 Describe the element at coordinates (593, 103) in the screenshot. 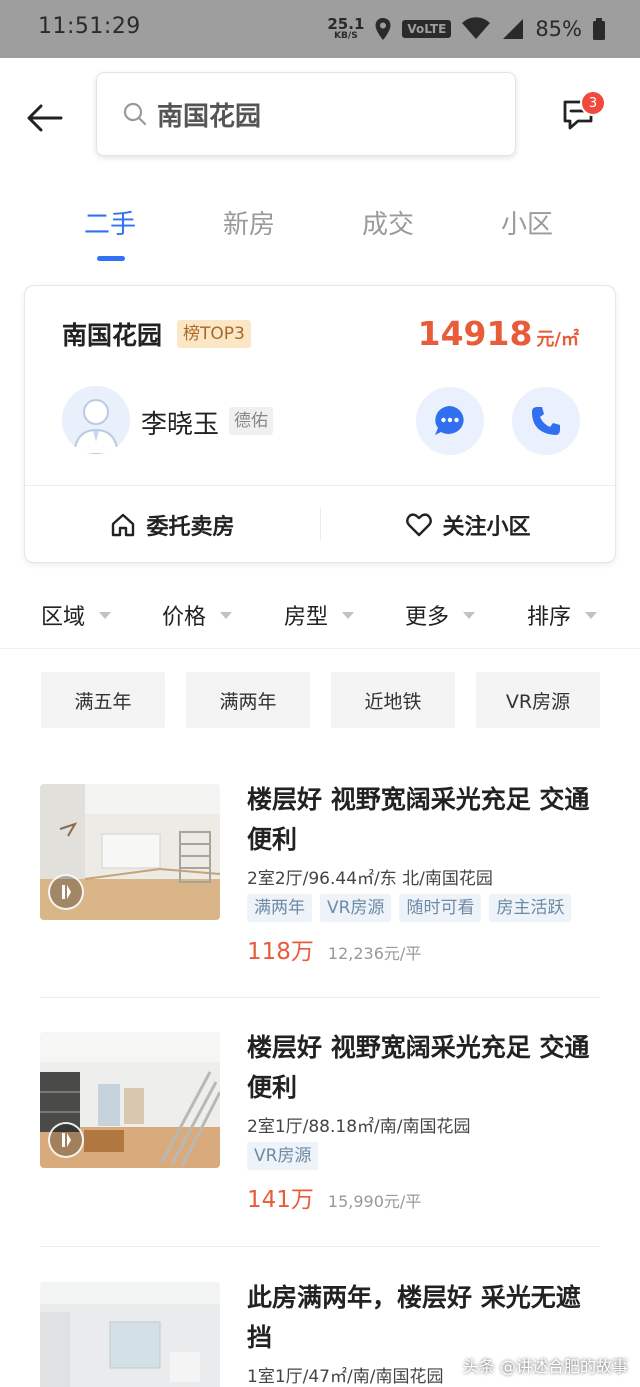

I see `message-badge: 3` at that location.